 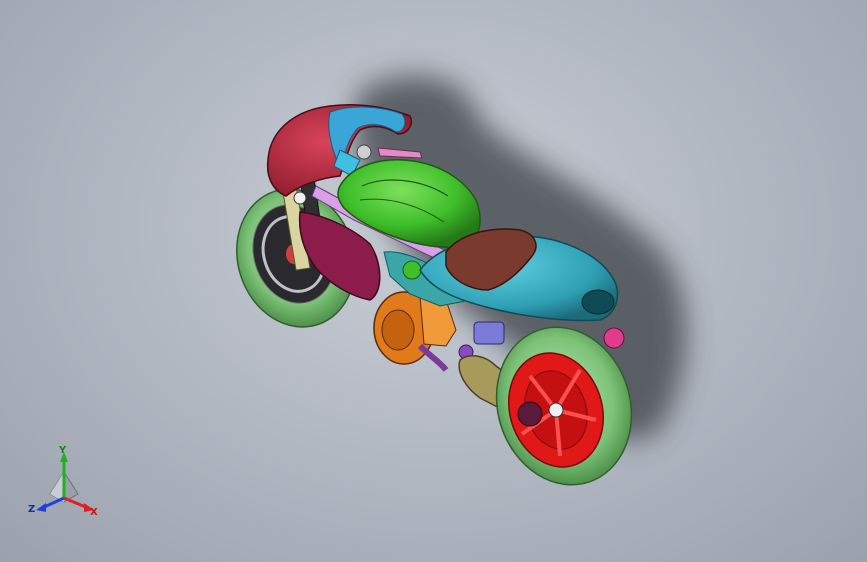 I want to click on y-axis-label: Y, so click(x=63, y=450).